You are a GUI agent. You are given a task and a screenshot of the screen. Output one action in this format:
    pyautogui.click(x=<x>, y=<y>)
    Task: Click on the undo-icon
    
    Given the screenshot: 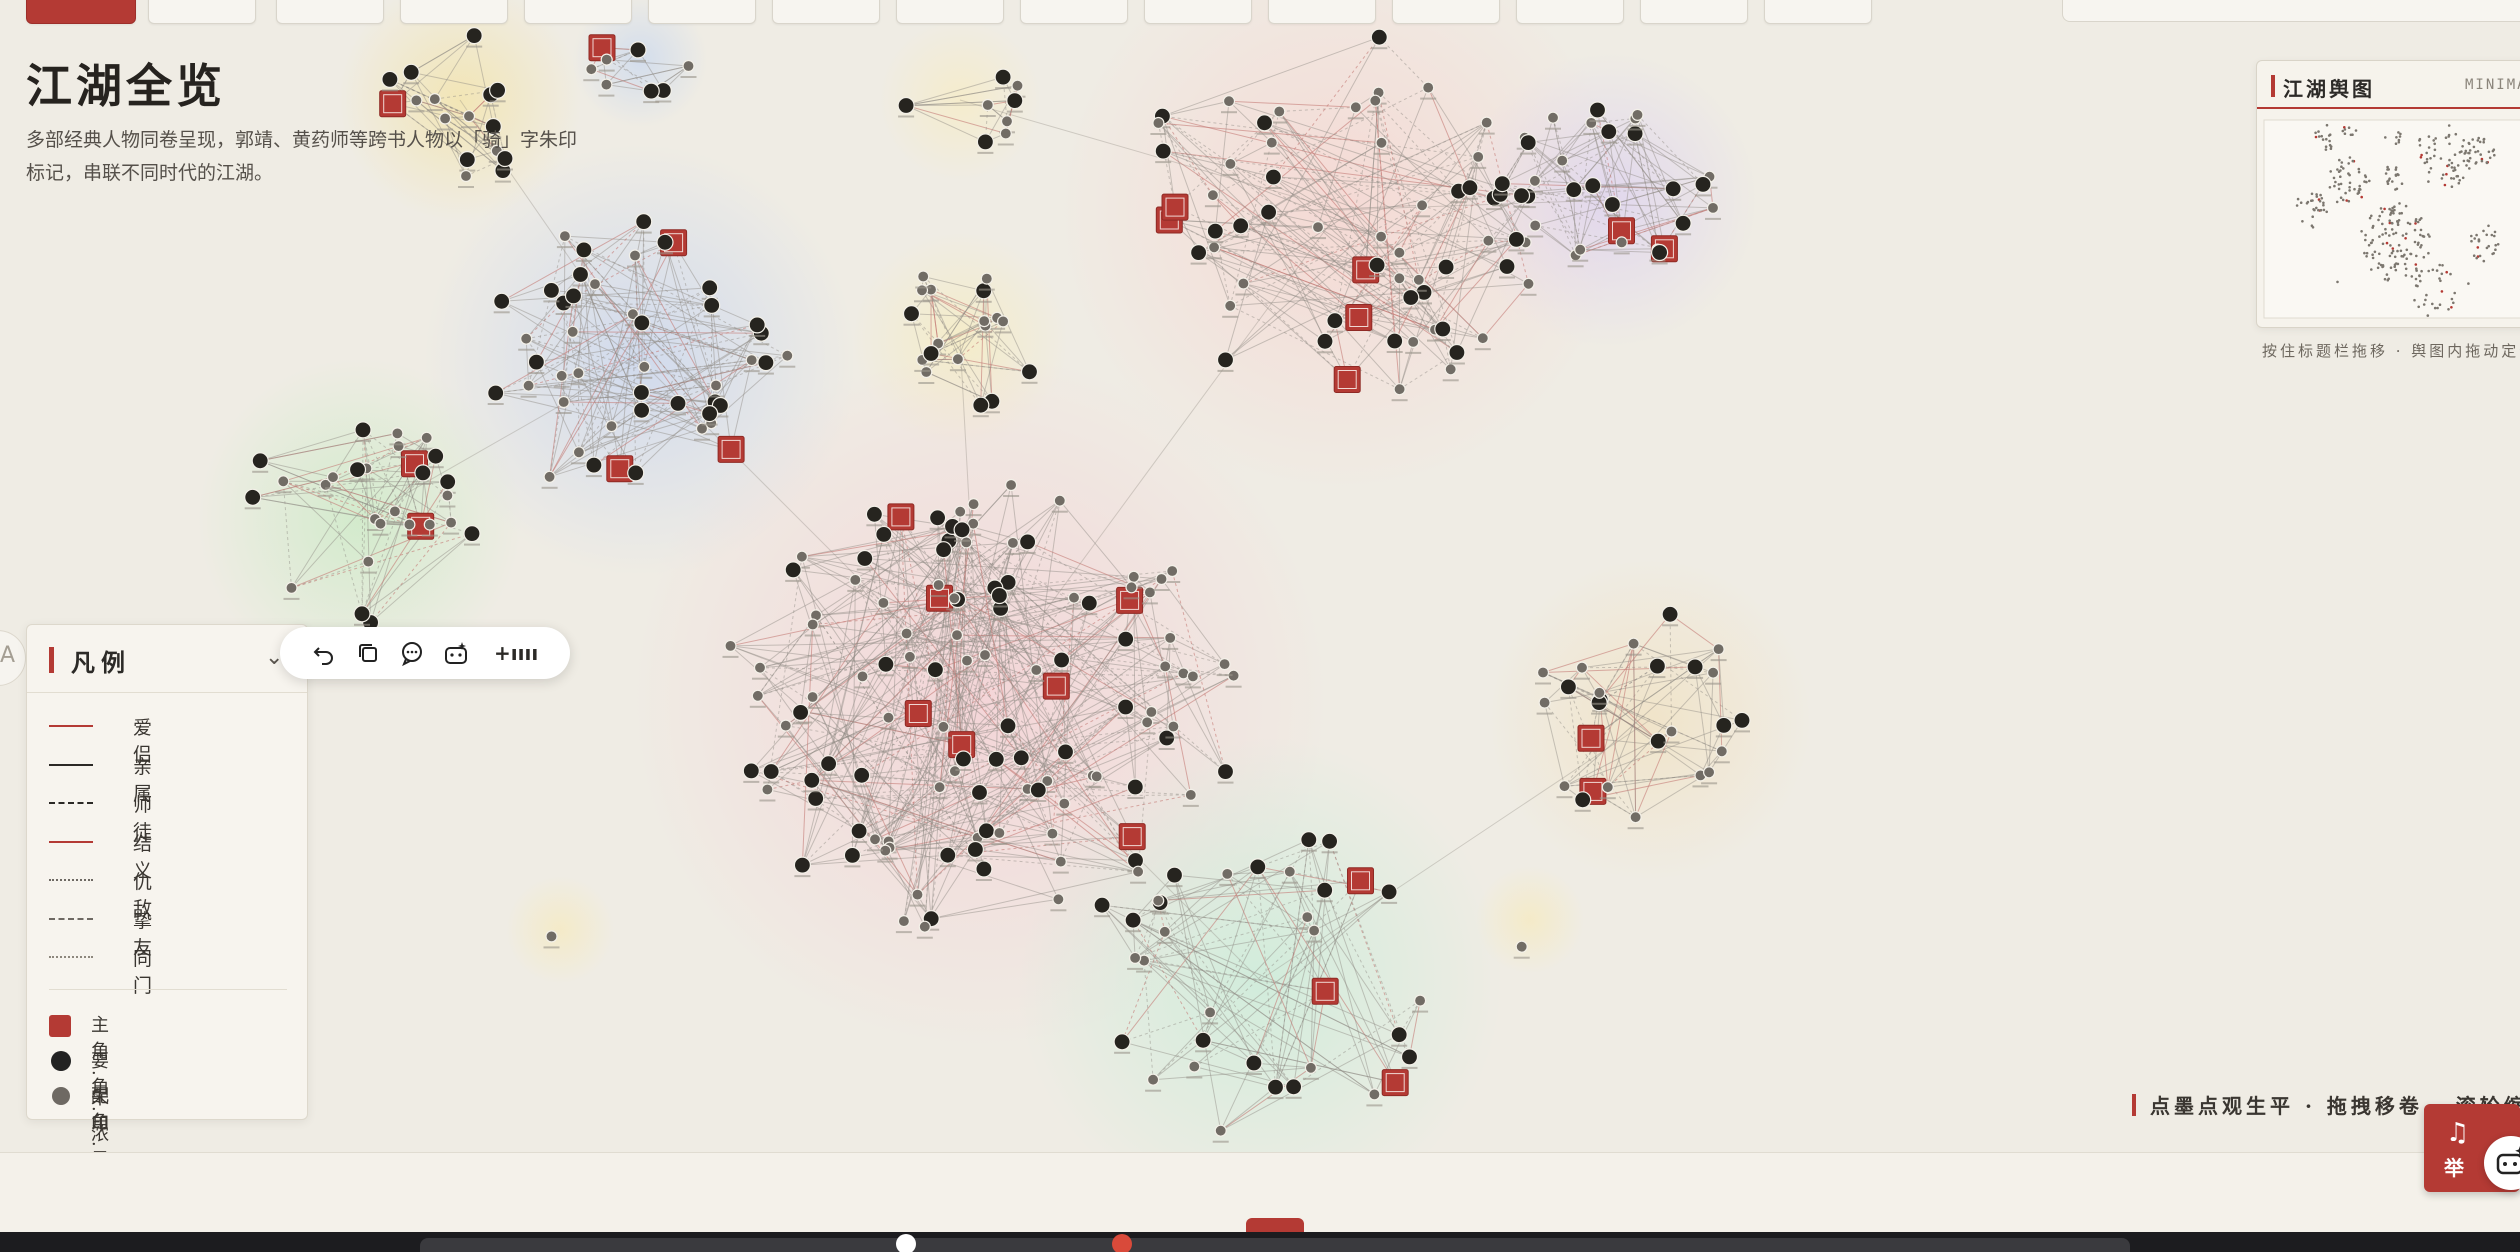 What is the action you would take?
    pyautogui.click(x=324, y=653)
    